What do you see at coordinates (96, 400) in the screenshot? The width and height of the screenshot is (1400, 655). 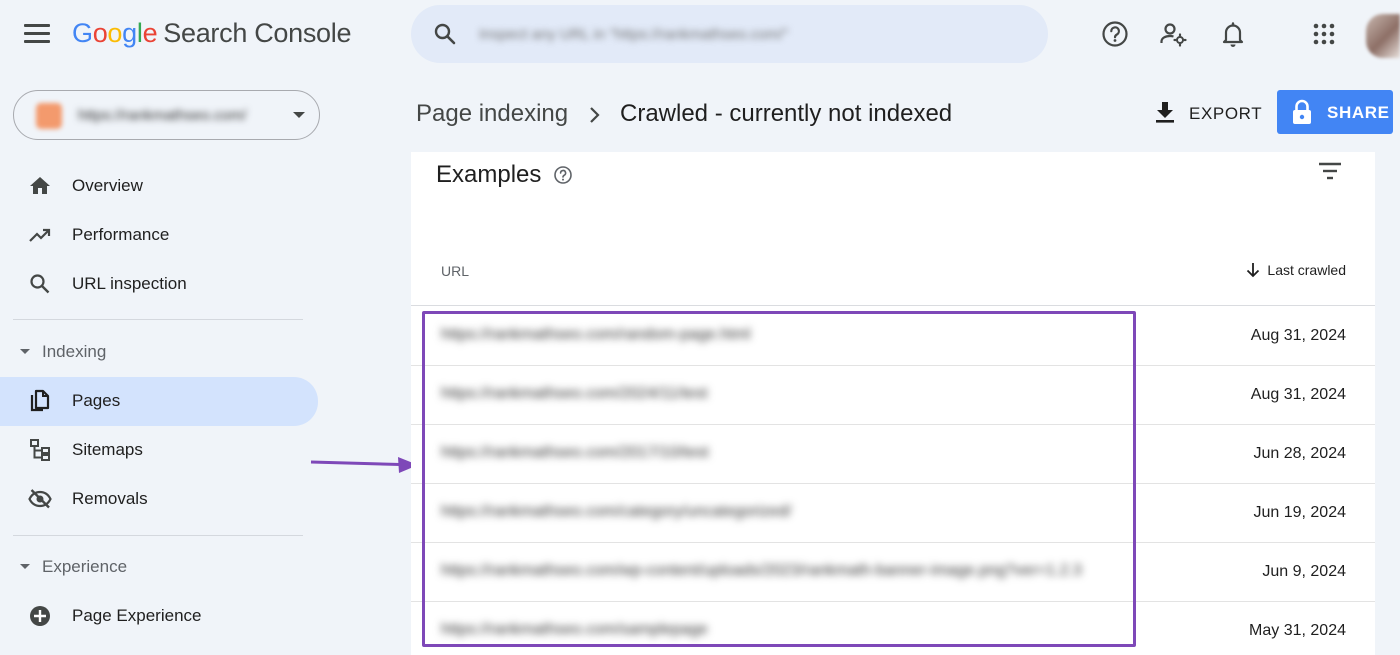 I see `sidebar-item-label: Pages` at bounding box center [96, 400].